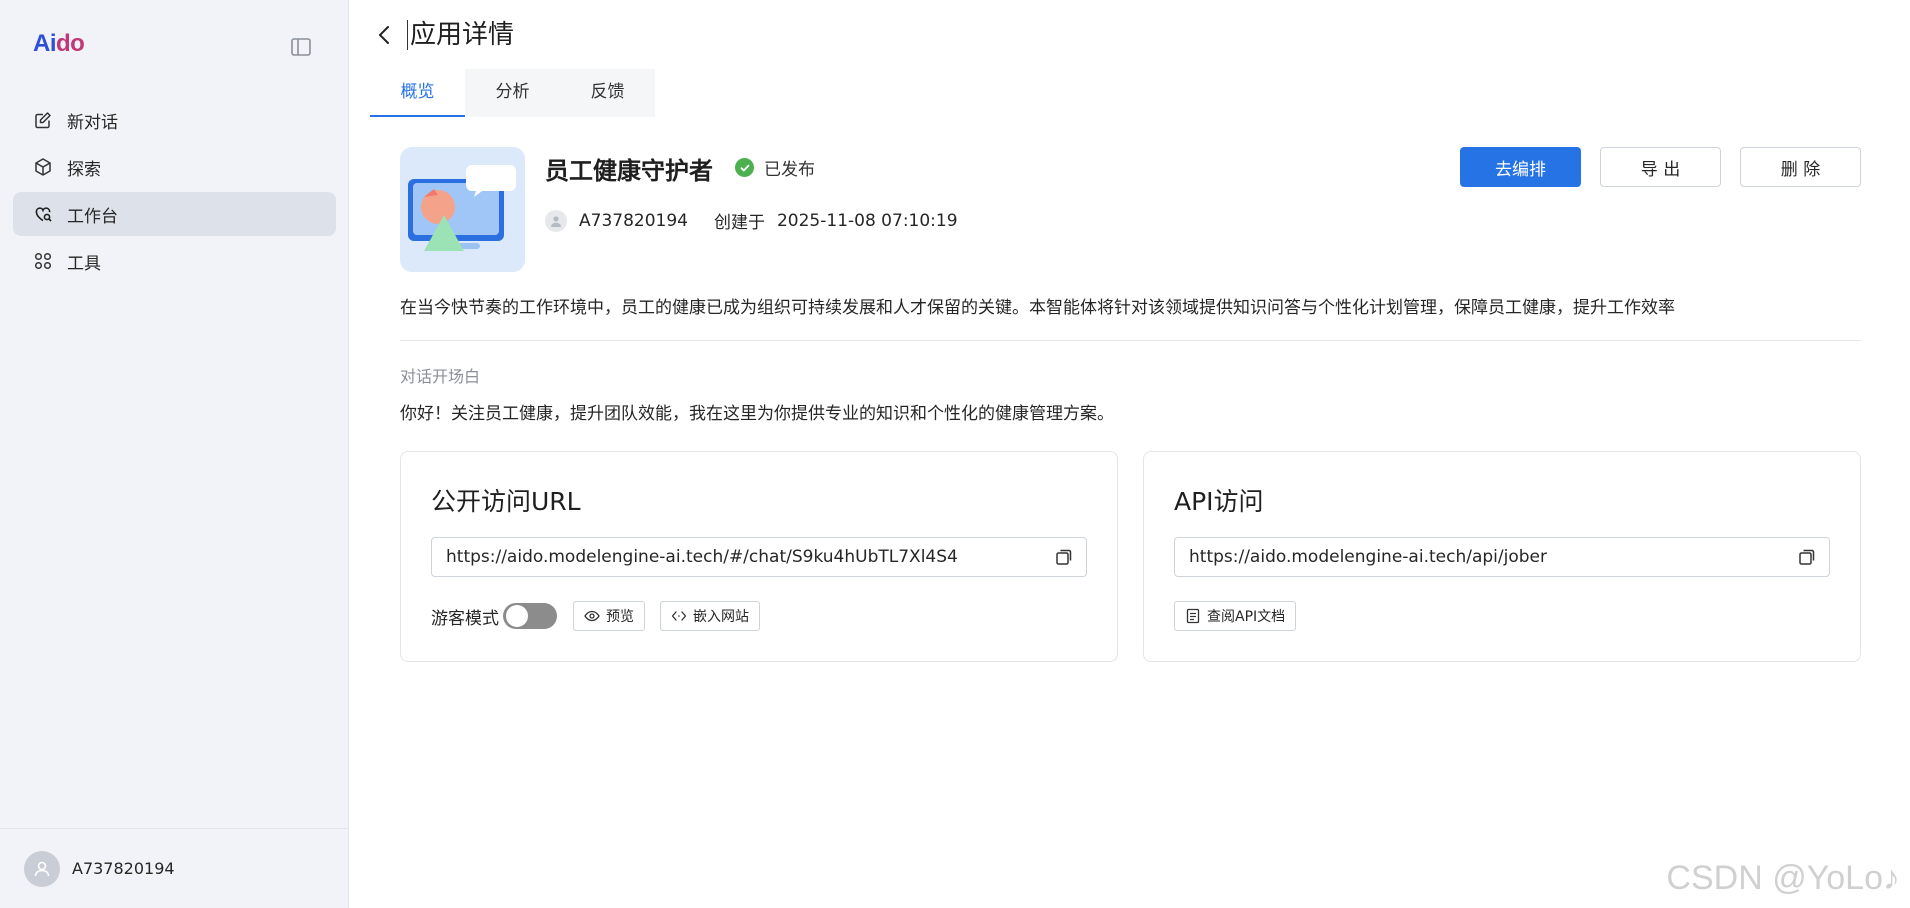 This screenshot has width=1910, height=908. I want to click on sidebar-item-new-chat: 新对话, so click(174, 120).